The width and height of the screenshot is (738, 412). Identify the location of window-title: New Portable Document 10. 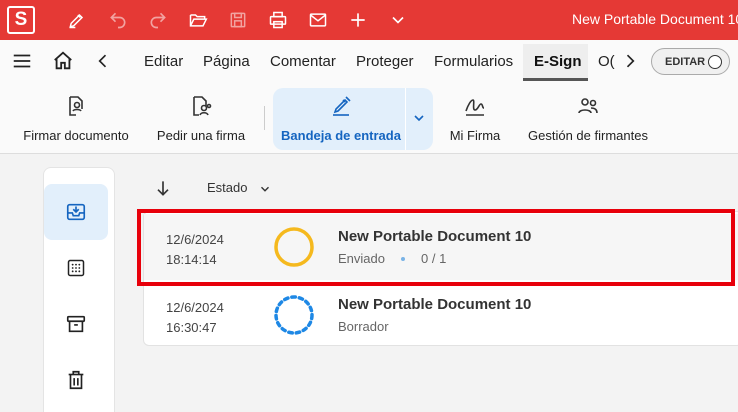
(655, 19).